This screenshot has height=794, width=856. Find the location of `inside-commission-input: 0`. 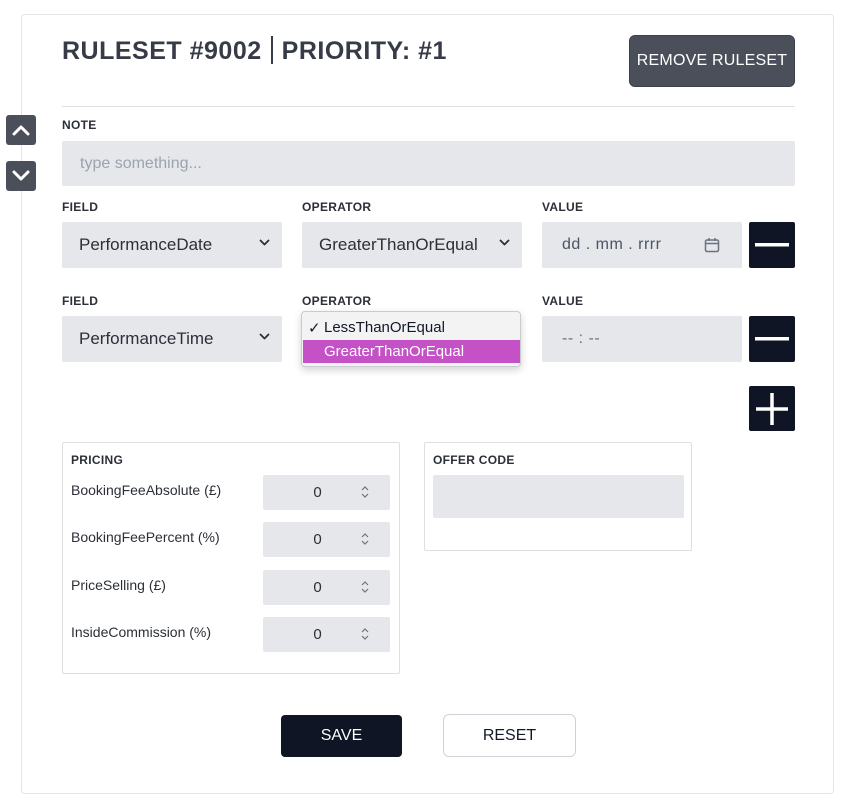

inside-commission-input: 0 is located at coordinates (326, 634).